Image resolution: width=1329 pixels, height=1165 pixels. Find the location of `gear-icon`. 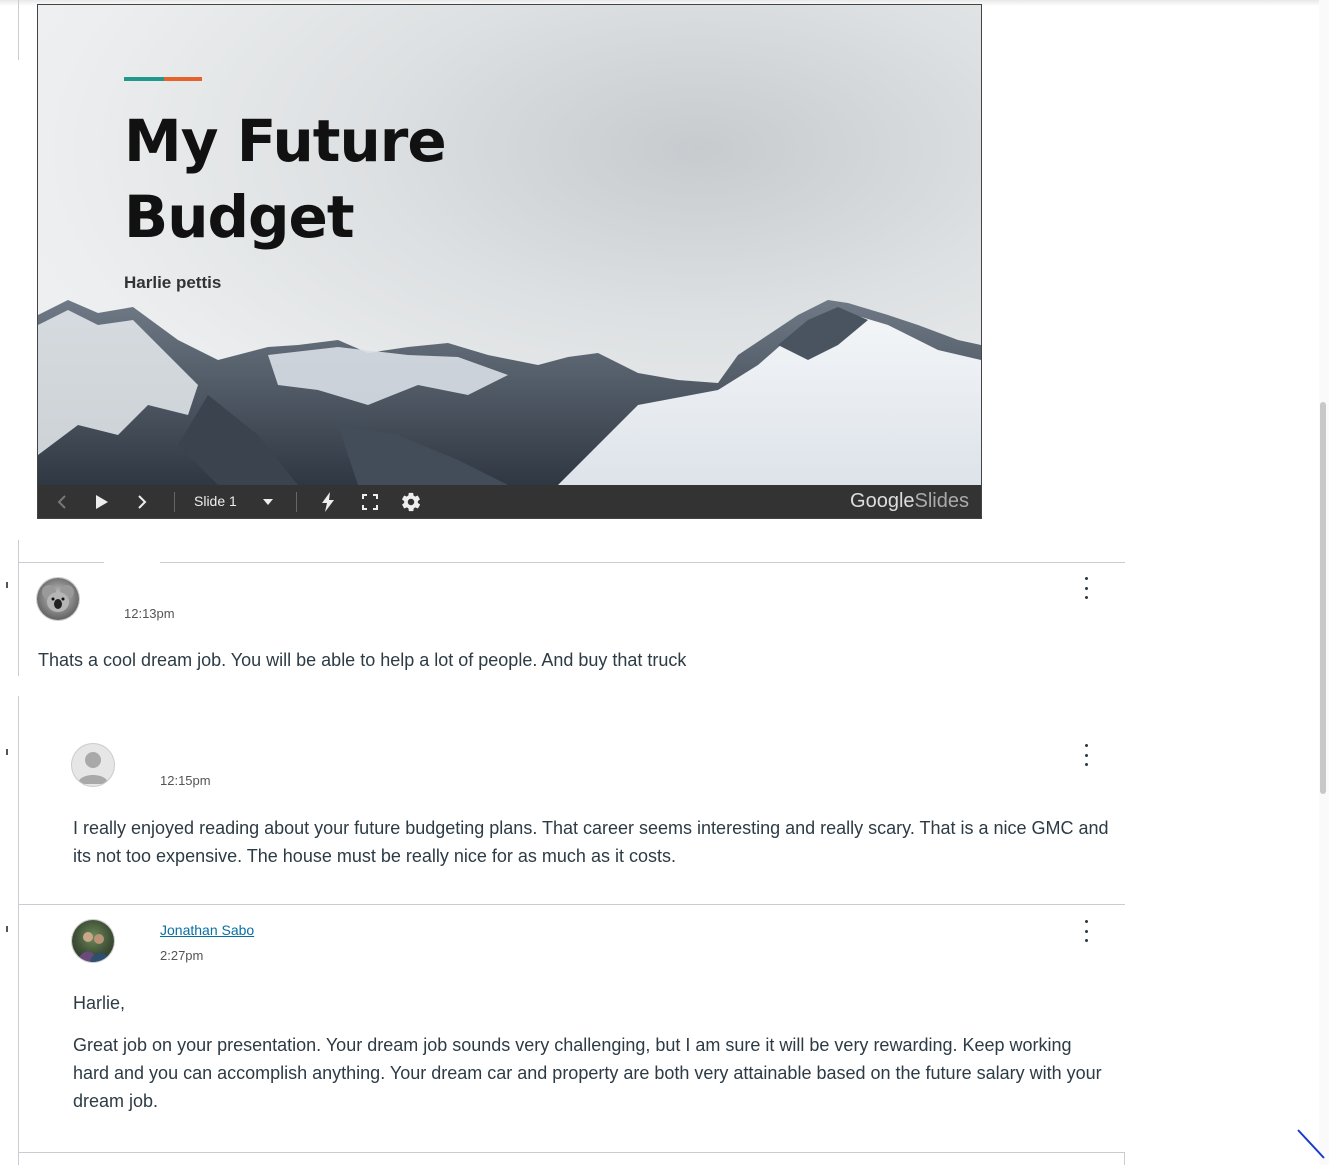

gear-icon is located at coordinates (411, 501).